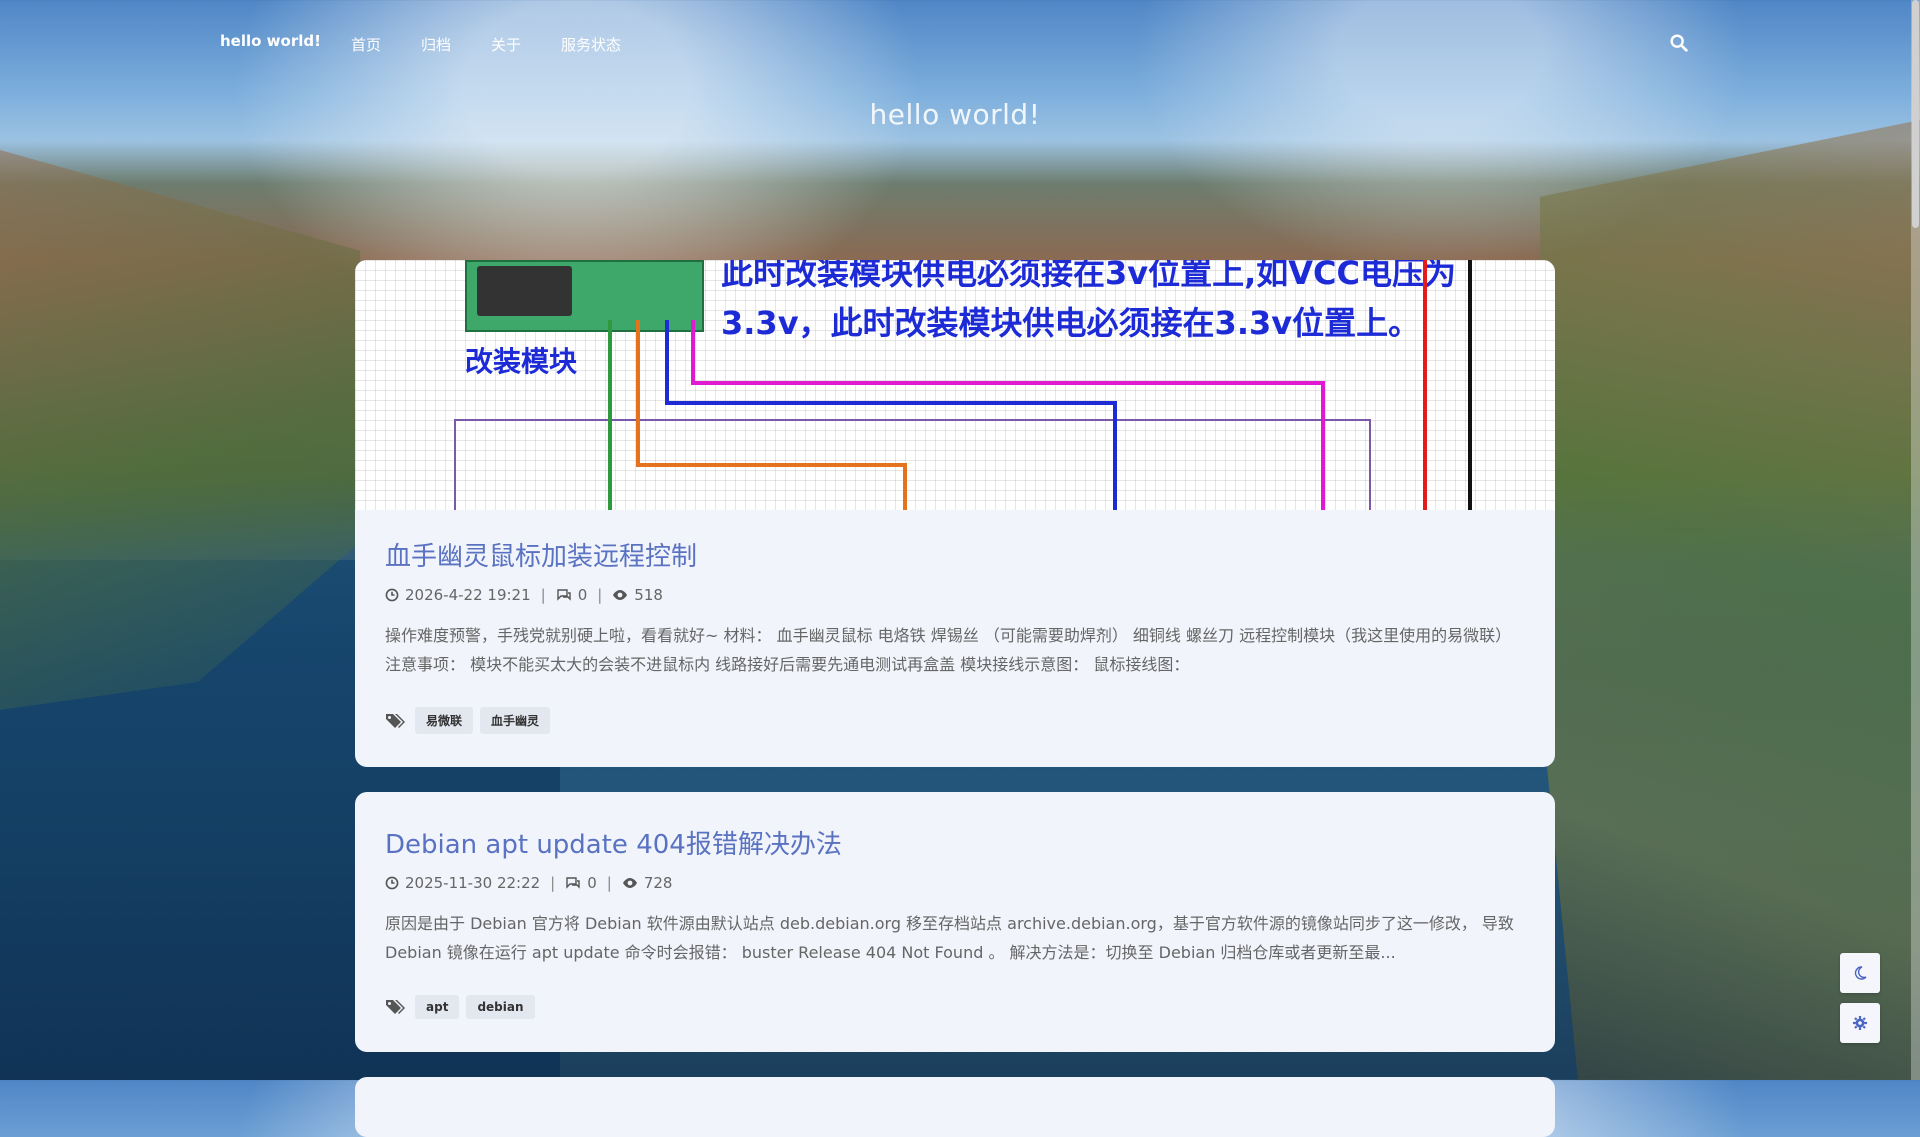  What do you see at coordinates (955, 114) in the screenshot?
I see `hero-title: hello world!` at bounding box center [955, 114].